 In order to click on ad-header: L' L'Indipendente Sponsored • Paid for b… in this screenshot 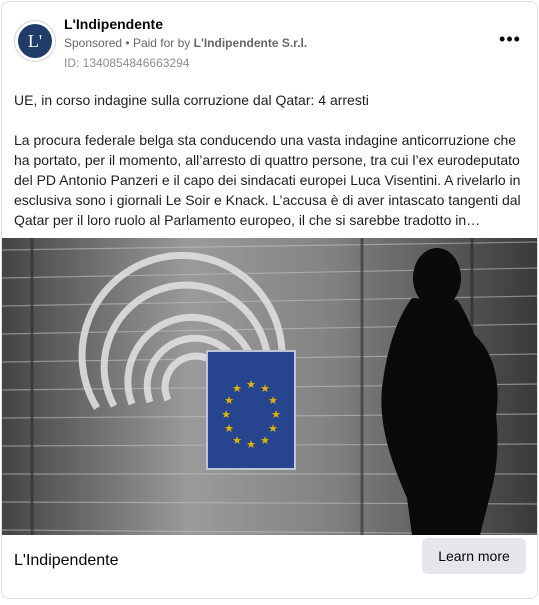, I will do `click(269, 42)`.